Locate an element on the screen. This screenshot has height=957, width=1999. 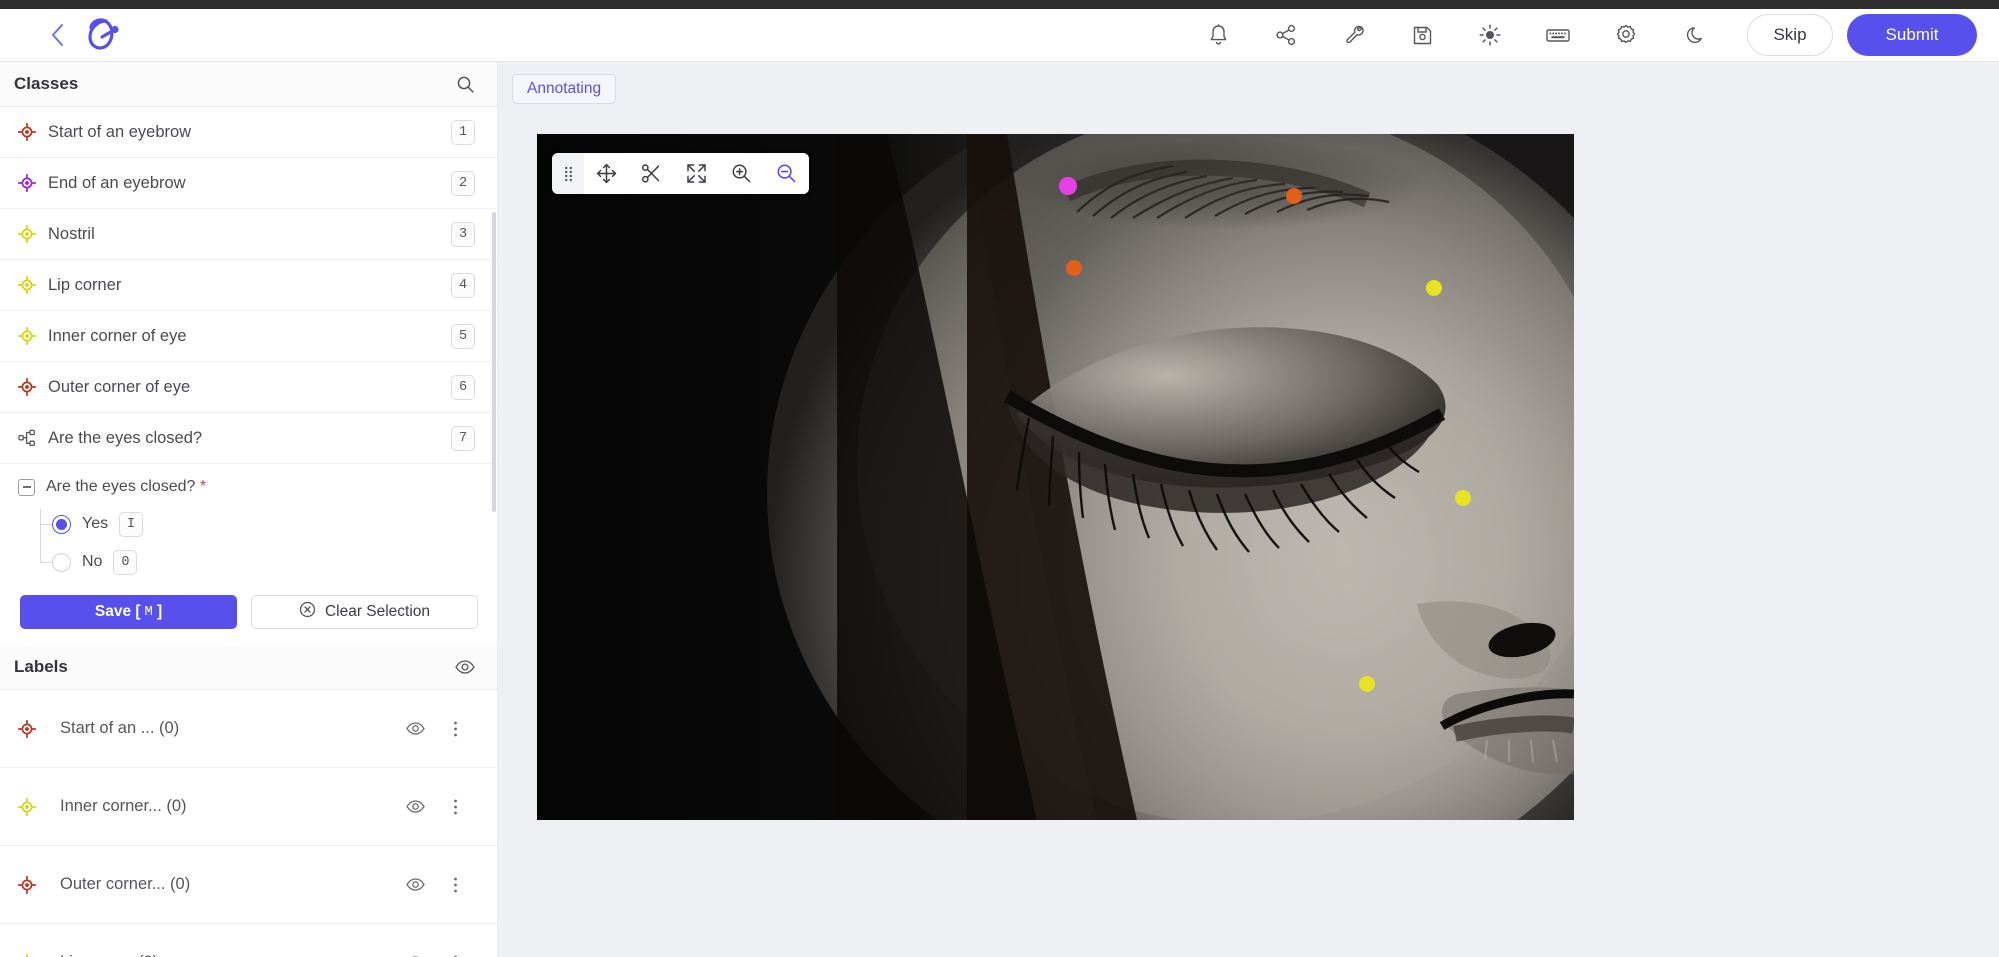
submit-button: Submit is located at coordinates (1912, 35).